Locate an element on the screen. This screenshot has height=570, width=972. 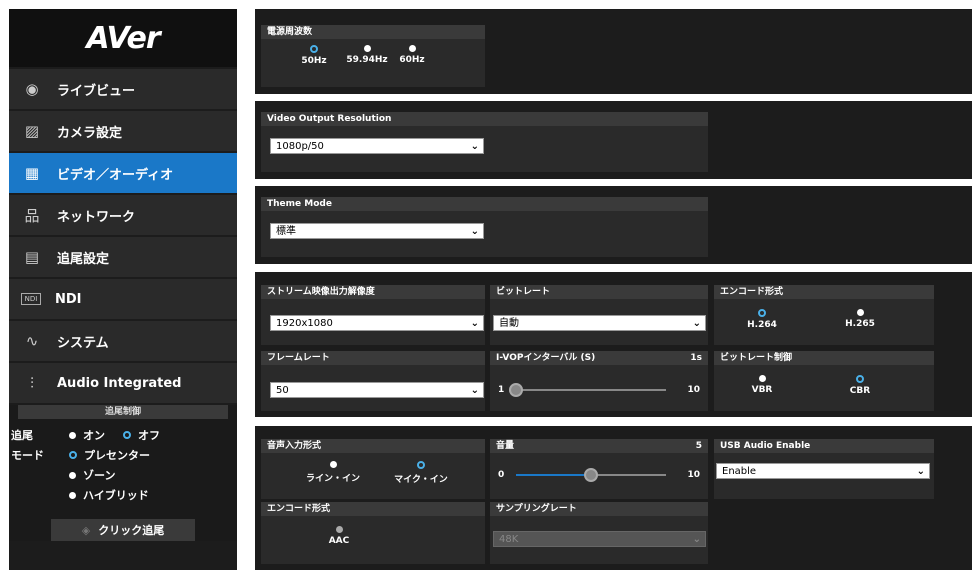
volume-knob is located at coordinates (591, 475).